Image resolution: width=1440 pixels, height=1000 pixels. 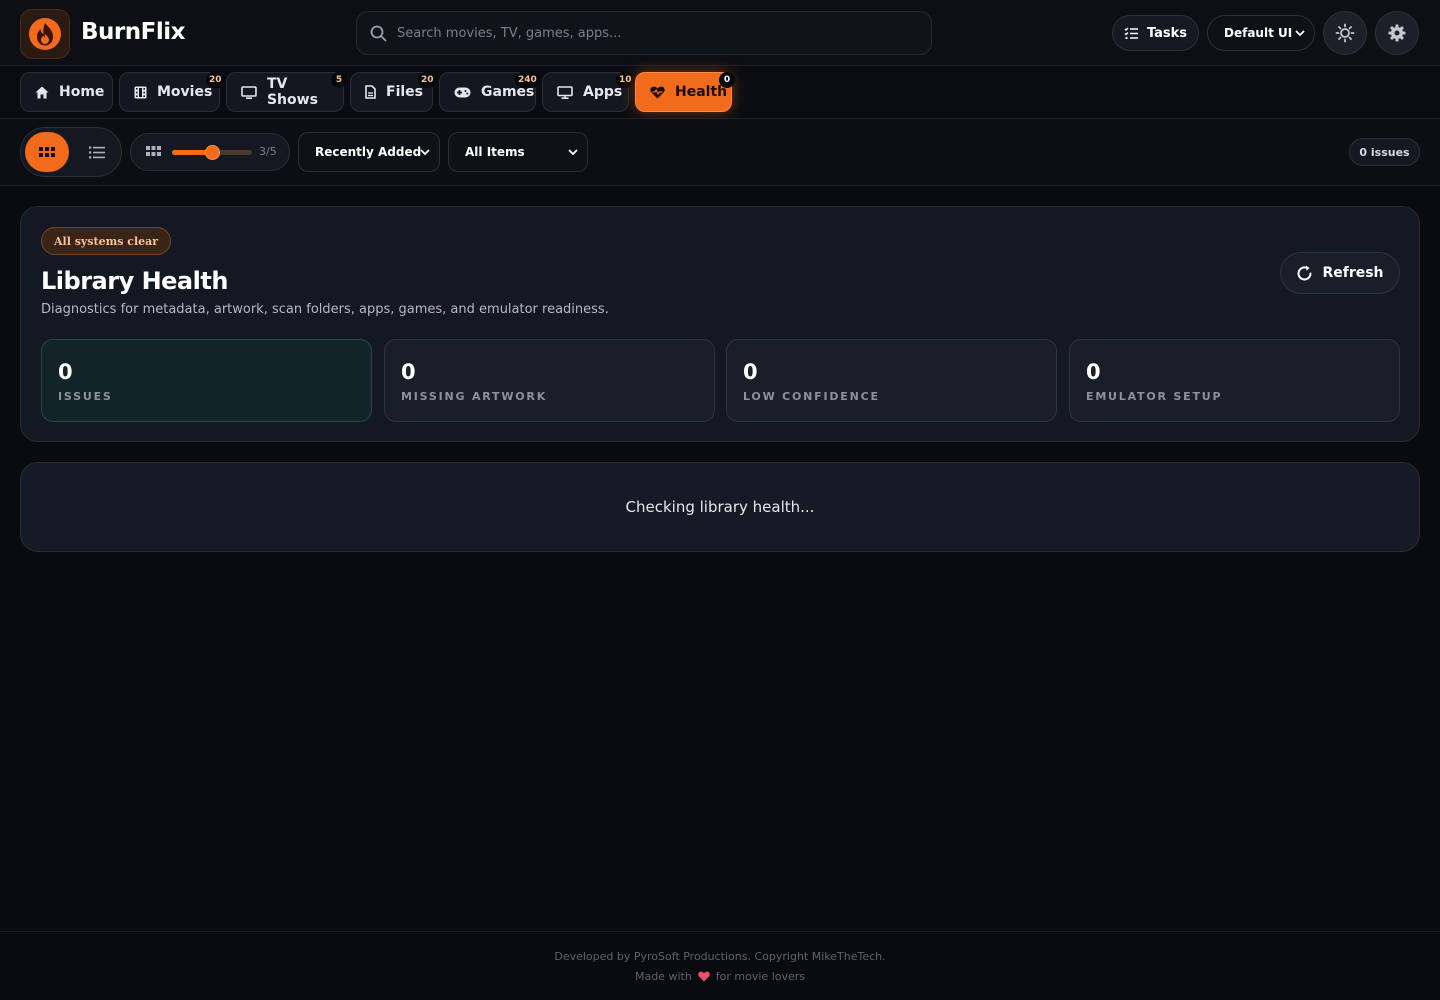 What do you see at coordinates (106, 241) in the screenshot?
I see `status-badge: All systems clear` at bounding box center [106, 241].